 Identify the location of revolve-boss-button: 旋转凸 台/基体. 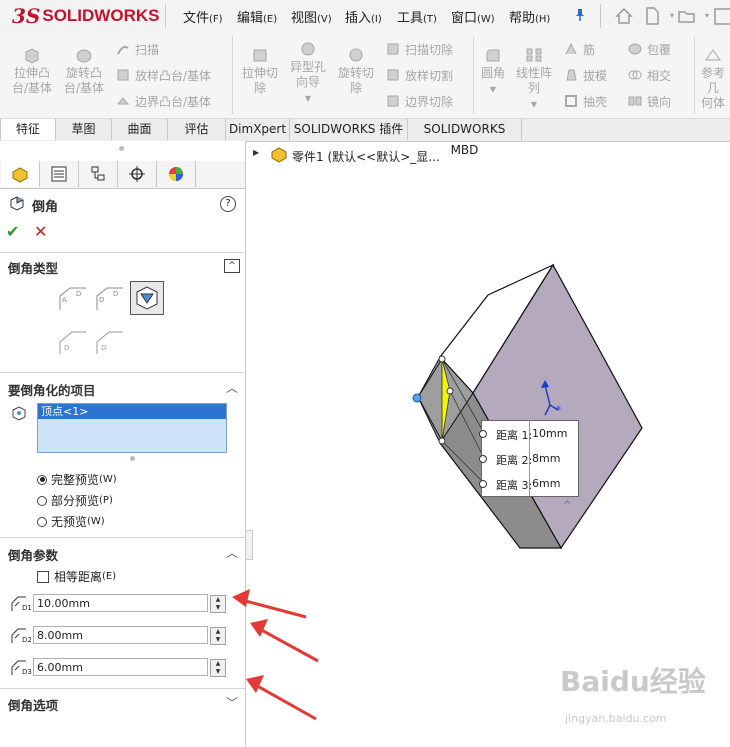
(84, 71).